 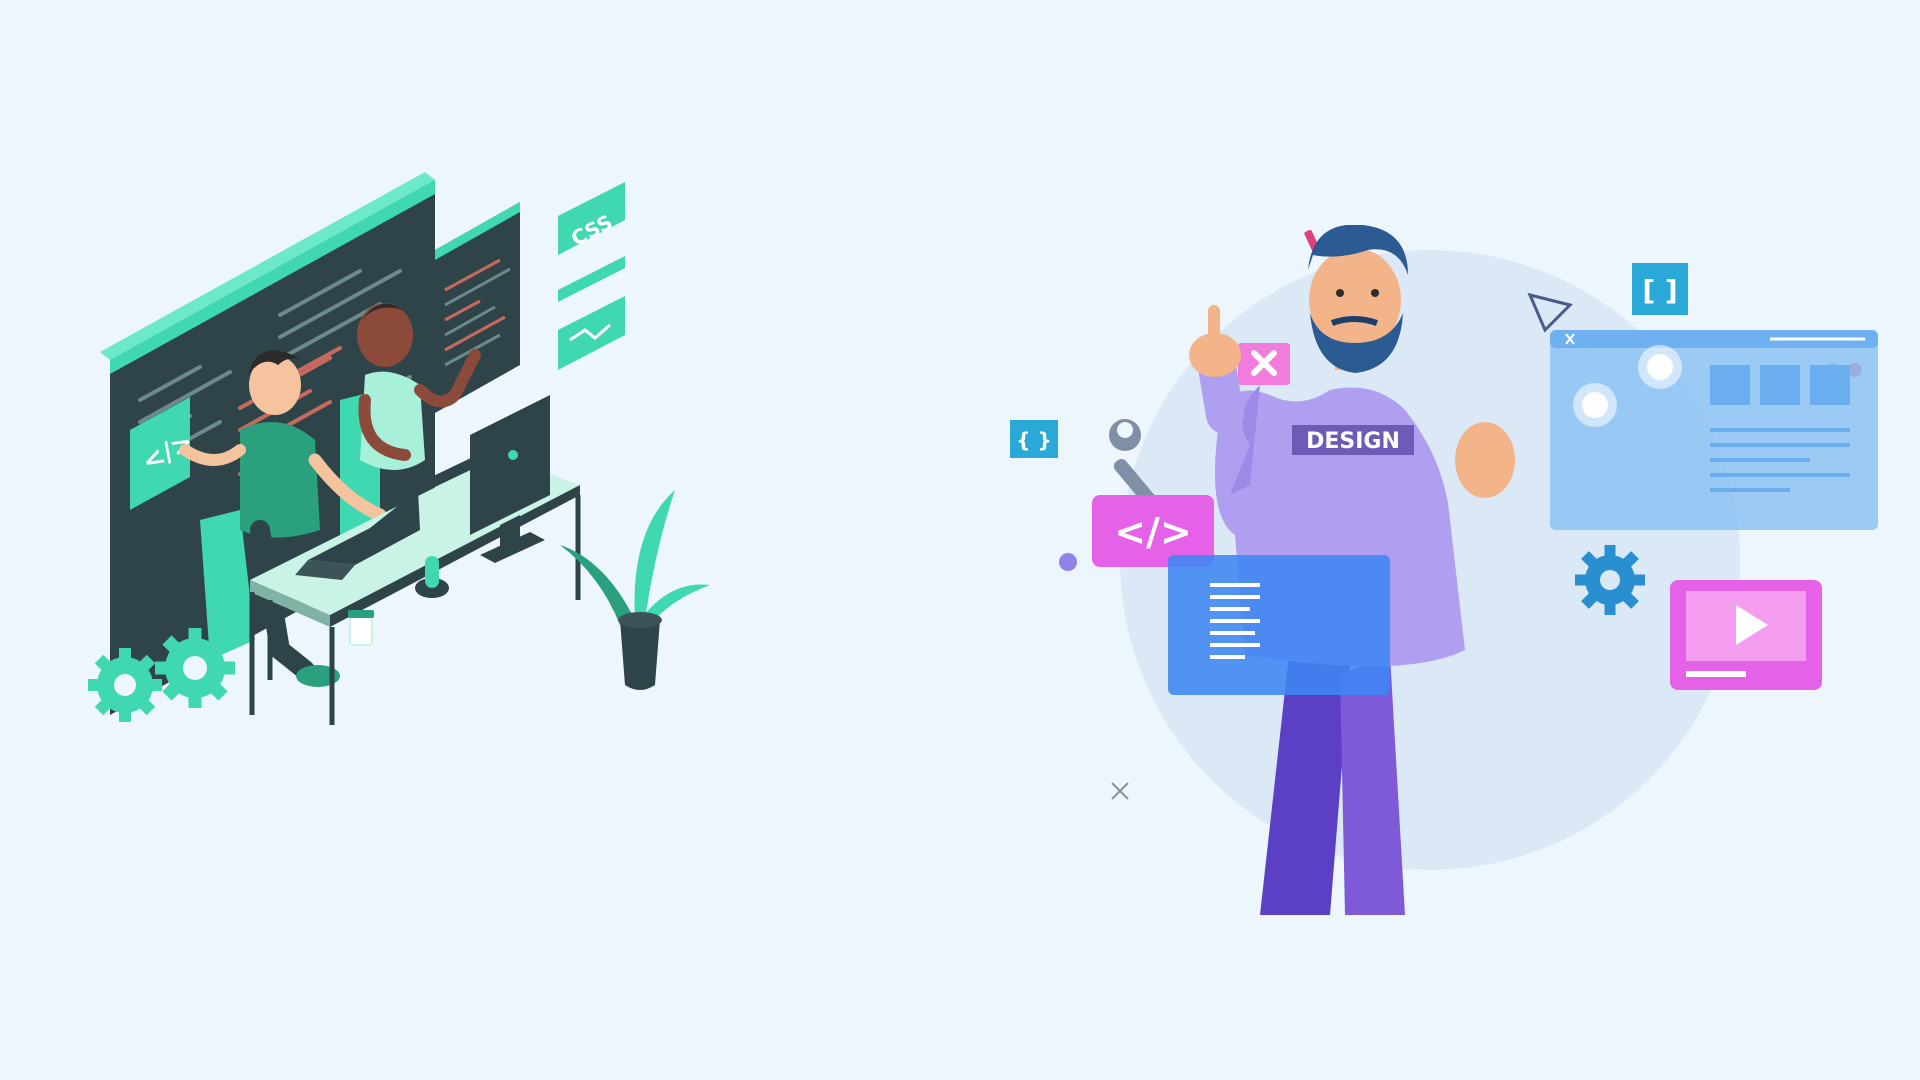 What do you see at coordinates (591, 276) in the screenshot?
I see `css-badge: CSS` at bounding box center [591, 276].